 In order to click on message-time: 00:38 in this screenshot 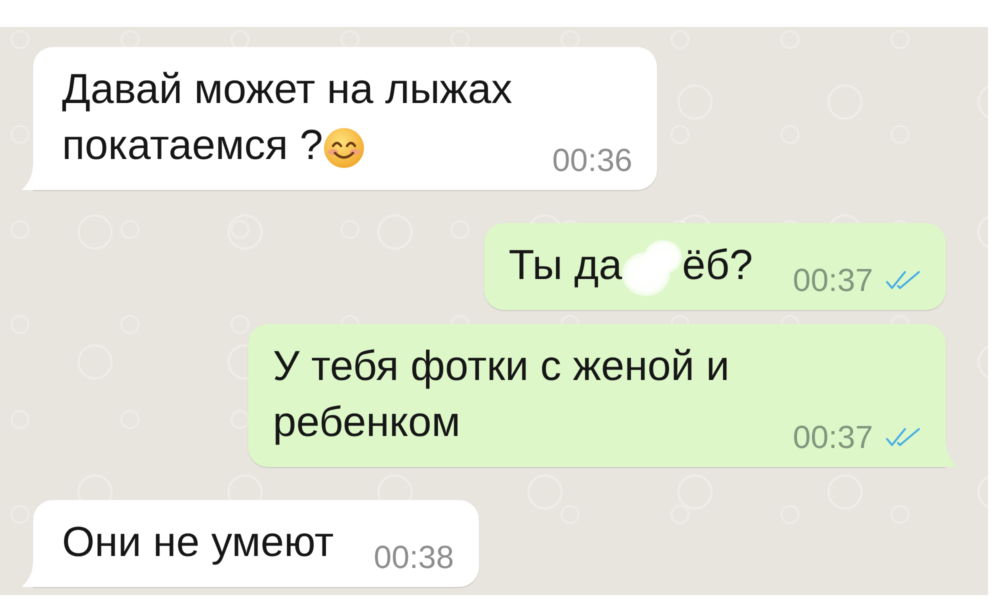, I will do `click(414, 557)`.